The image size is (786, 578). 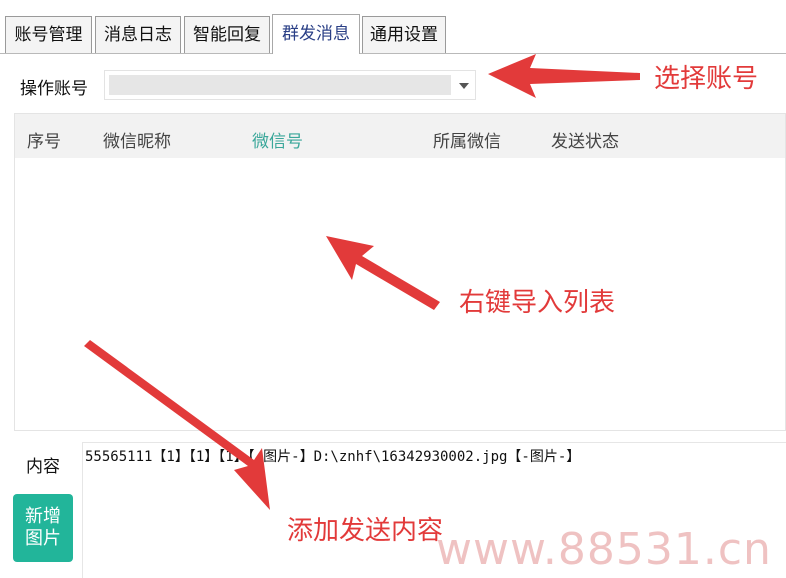 I want to click on annotation-add-content: 添加发送内容, so click(x=365, y=531).